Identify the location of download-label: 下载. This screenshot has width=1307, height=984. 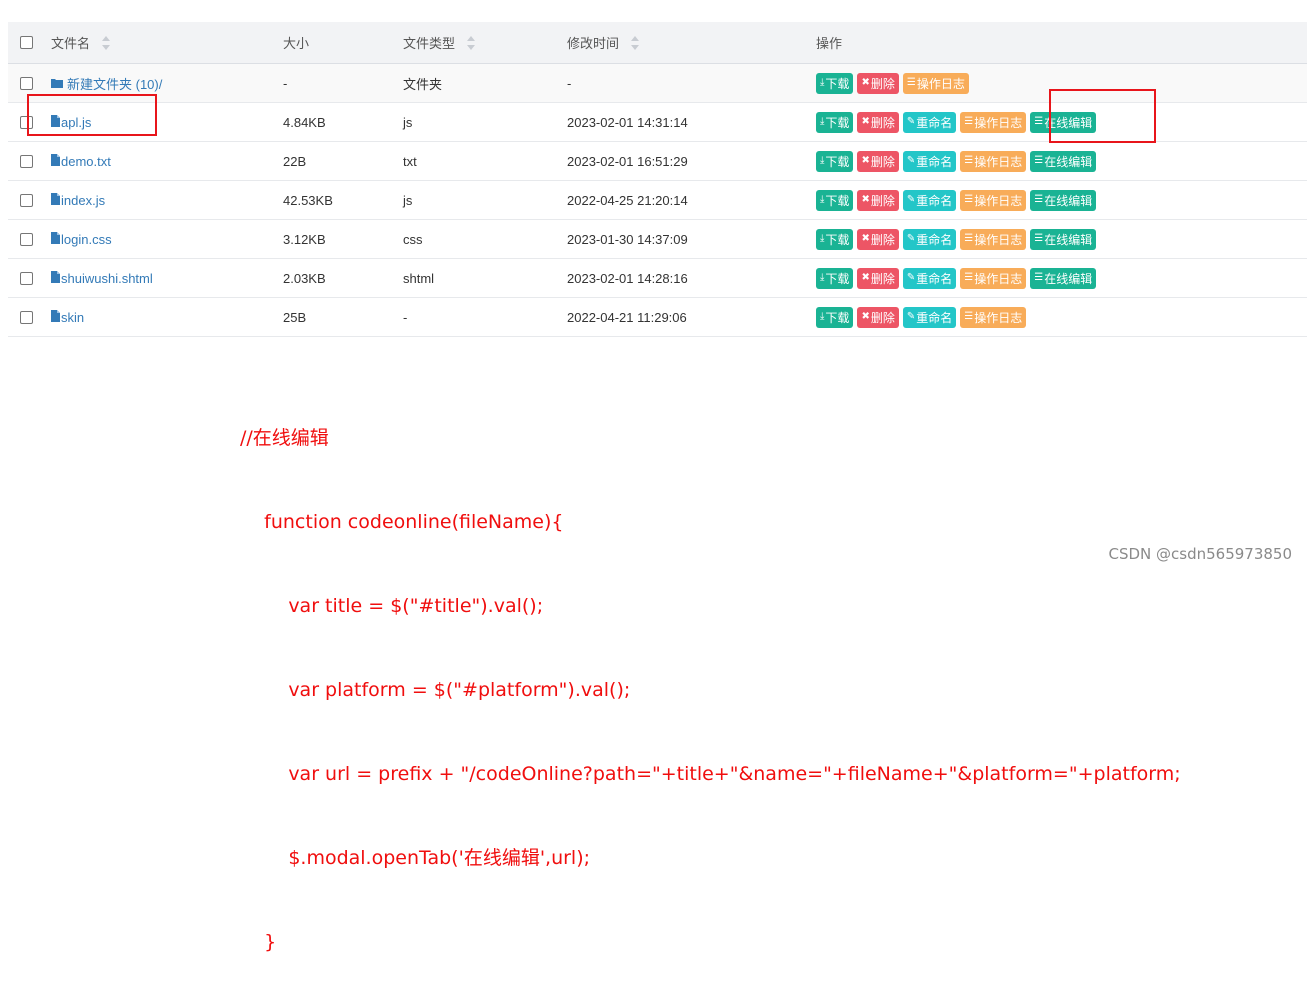
(837, 161).